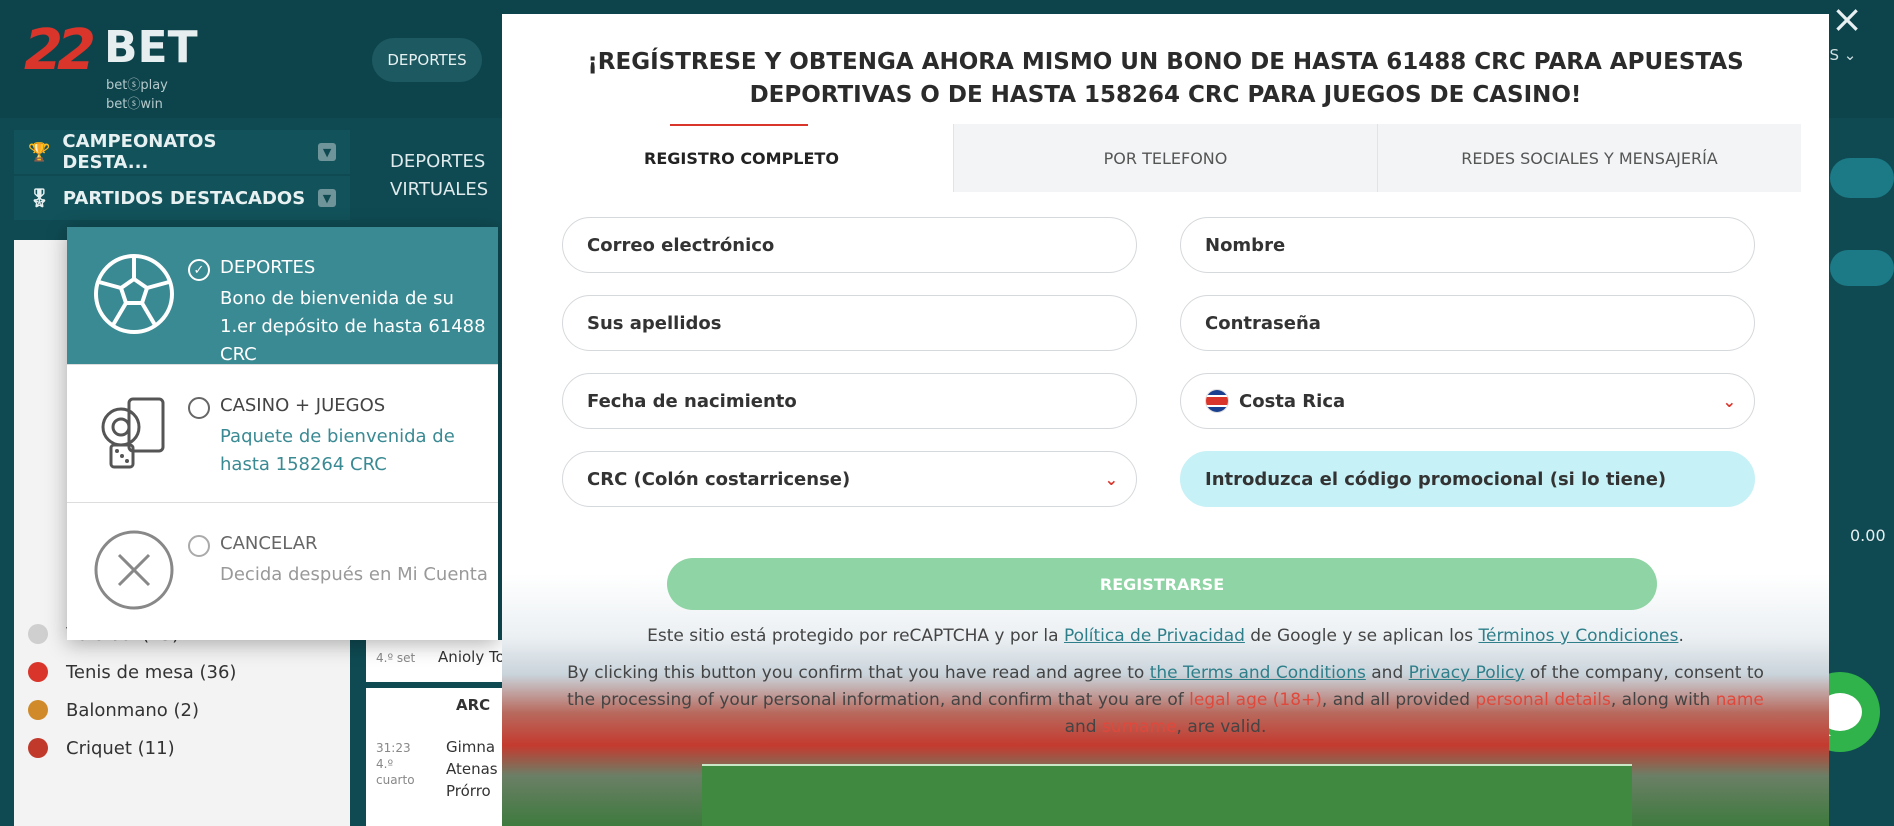 This screenshot has width=1894, height=826. I want to click on tab-phone: POR TELEFONO, so click(1165, 158).